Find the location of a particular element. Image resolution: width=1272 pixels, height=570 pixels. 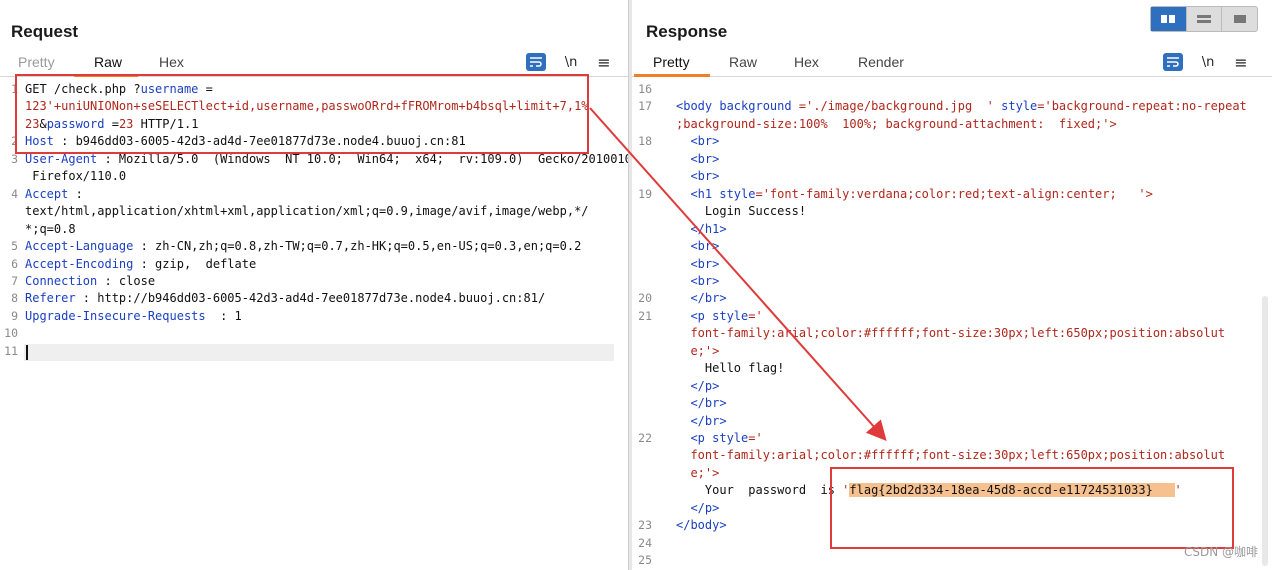

code-token: Hello flag! is located at coordinates (730, 368).